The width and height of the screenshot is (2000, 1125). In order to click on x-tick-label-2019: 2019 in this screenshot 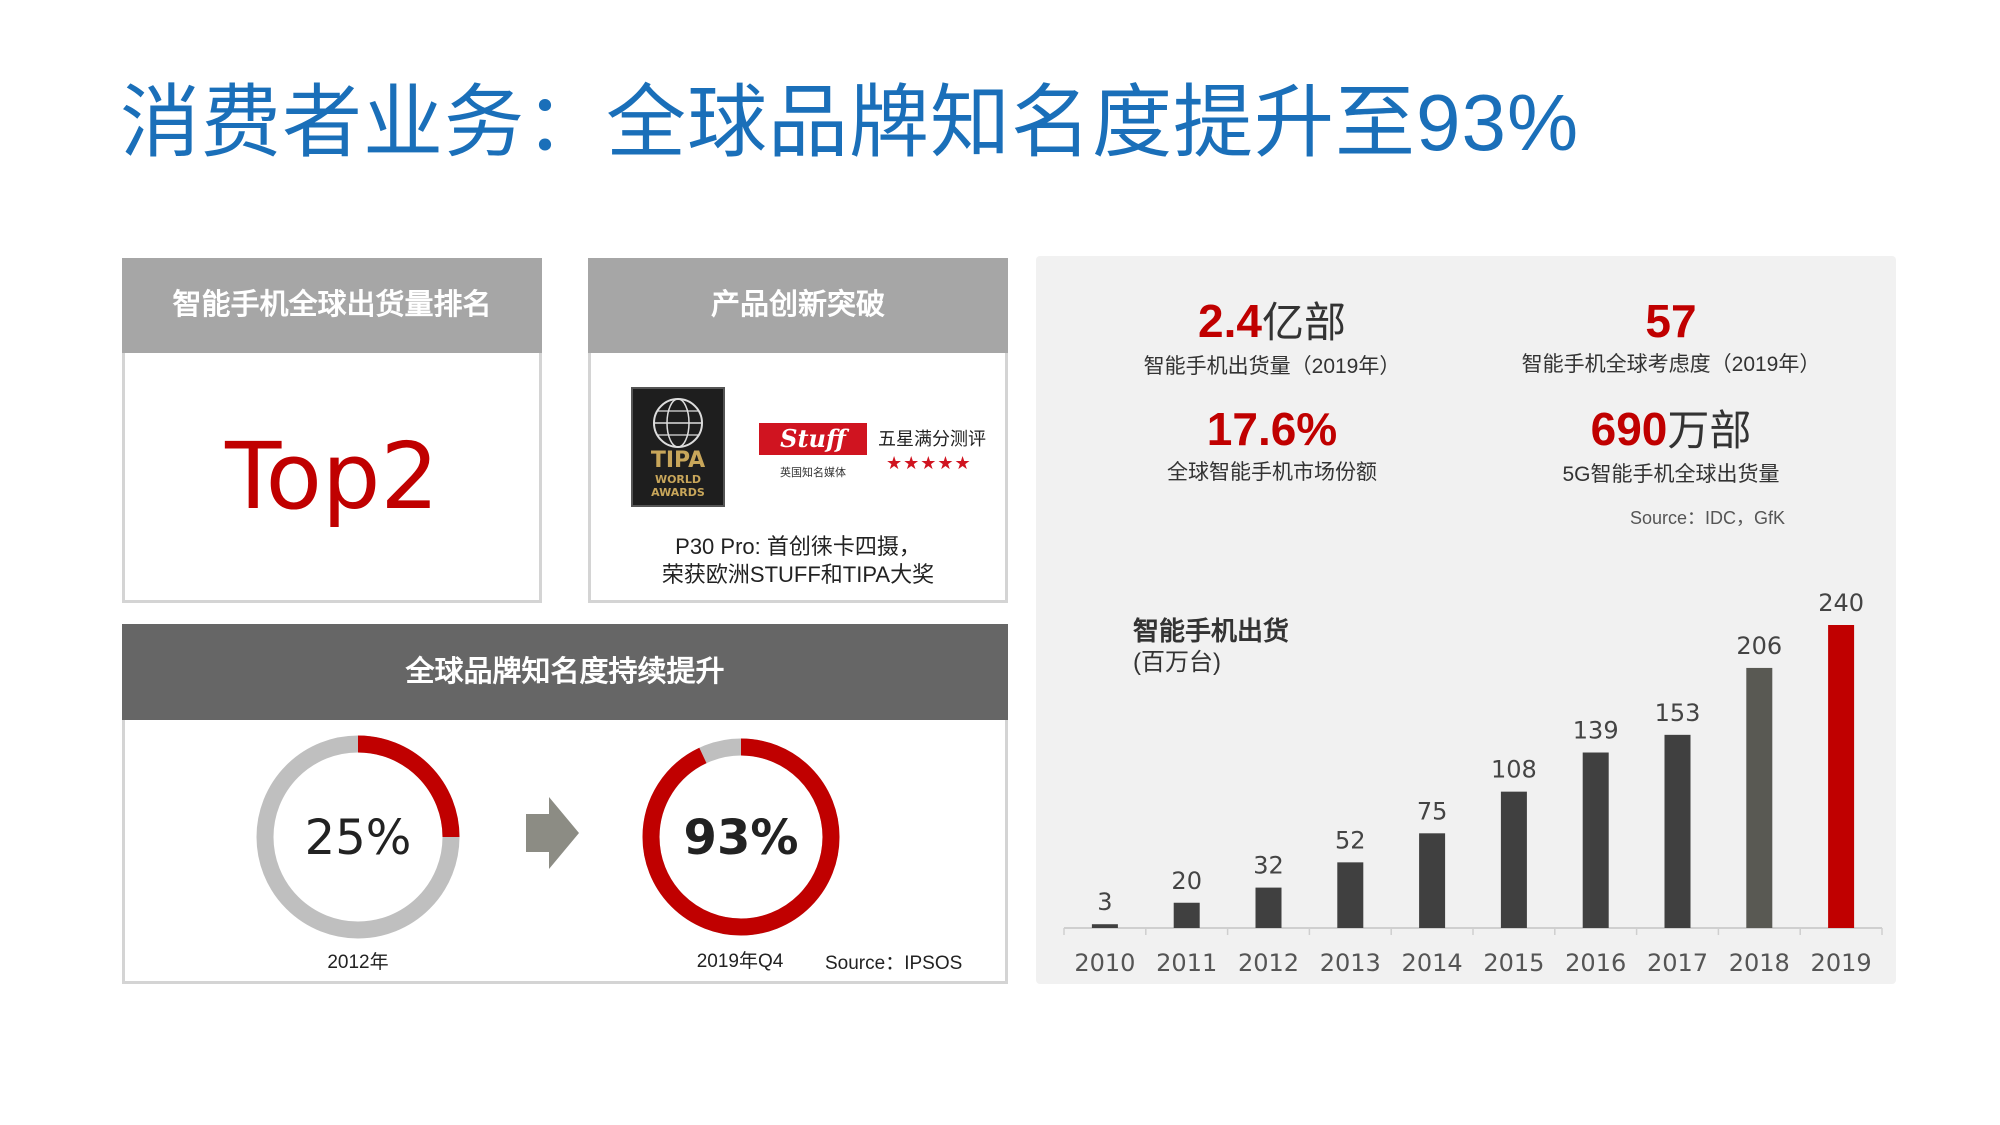, I will do `click(1841, 963)`.